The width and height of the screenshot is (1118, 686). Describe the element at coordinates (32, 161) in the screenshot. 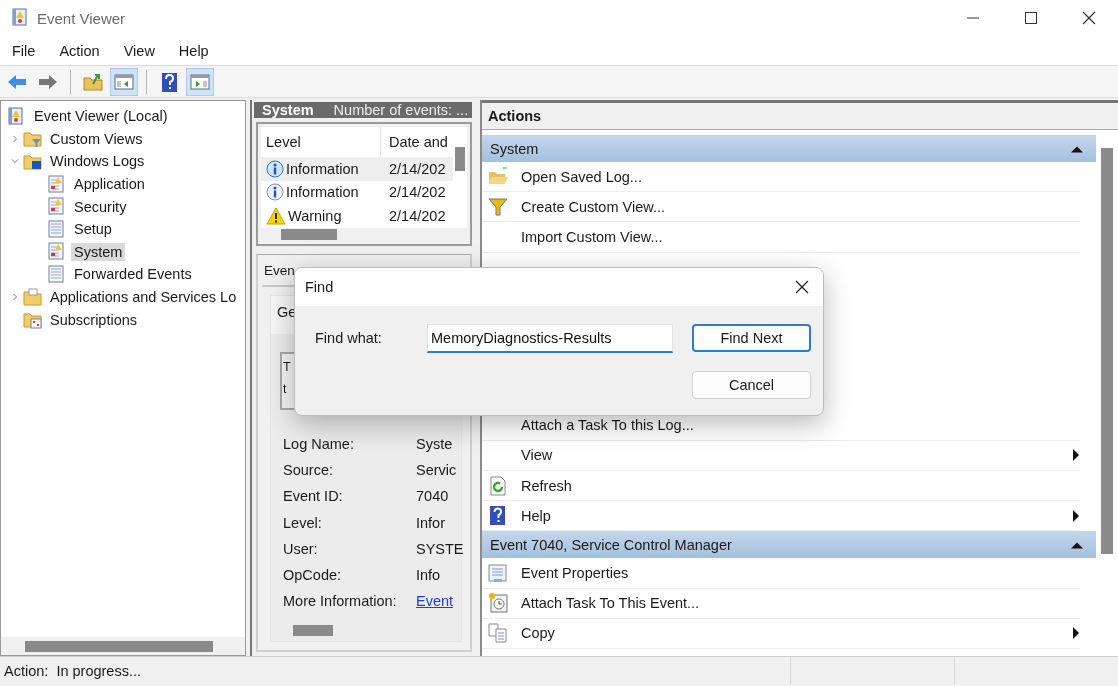

I see `folder-monitor-icon` at that location.